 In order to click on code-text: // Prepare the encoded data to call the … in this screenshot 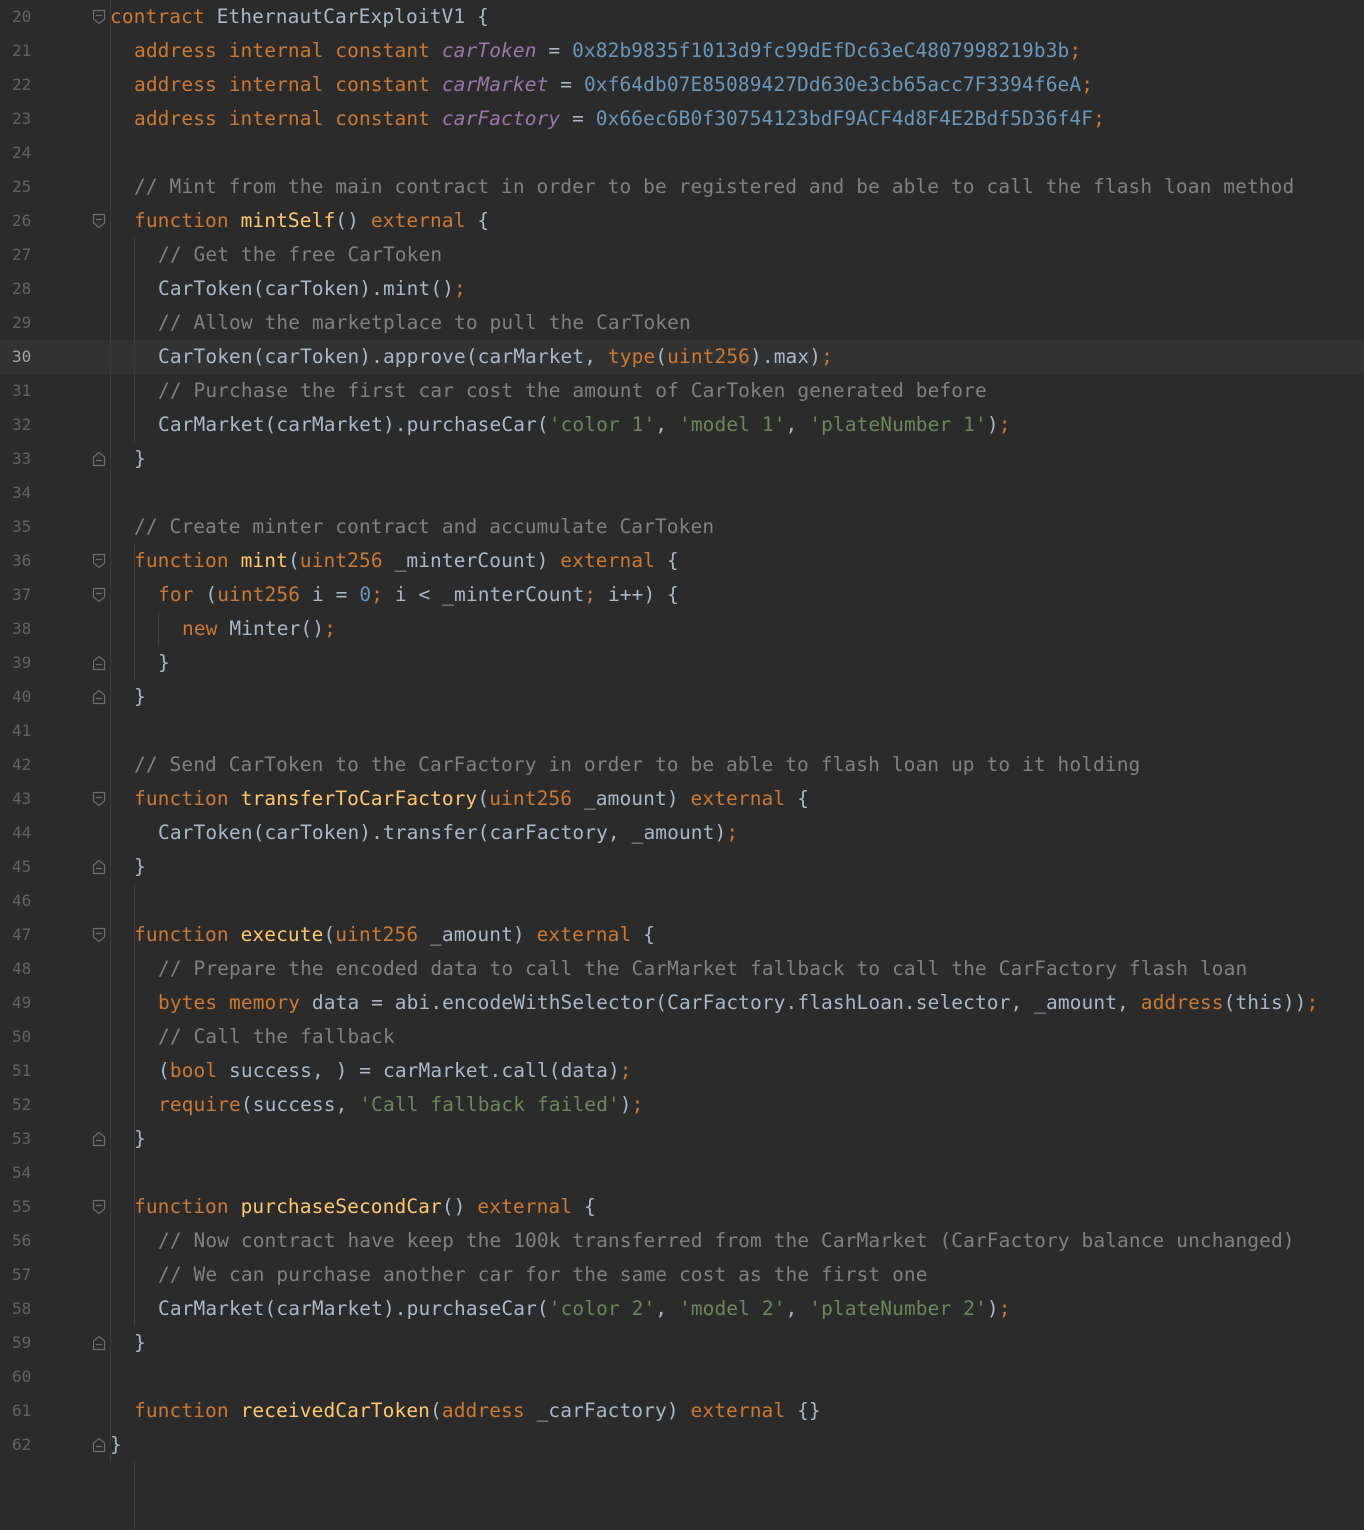, I will do `click(702, 969)`.